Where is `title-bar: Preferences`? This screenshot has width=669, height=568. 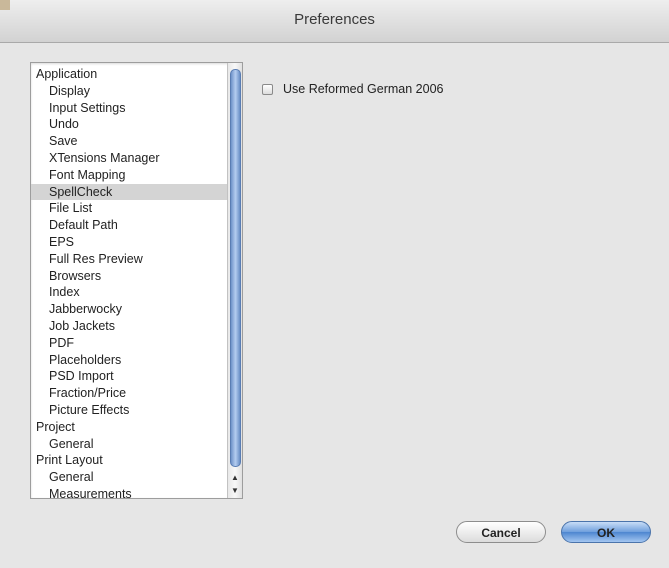 title-bar: Preferences is located at coordinates (334, 21).